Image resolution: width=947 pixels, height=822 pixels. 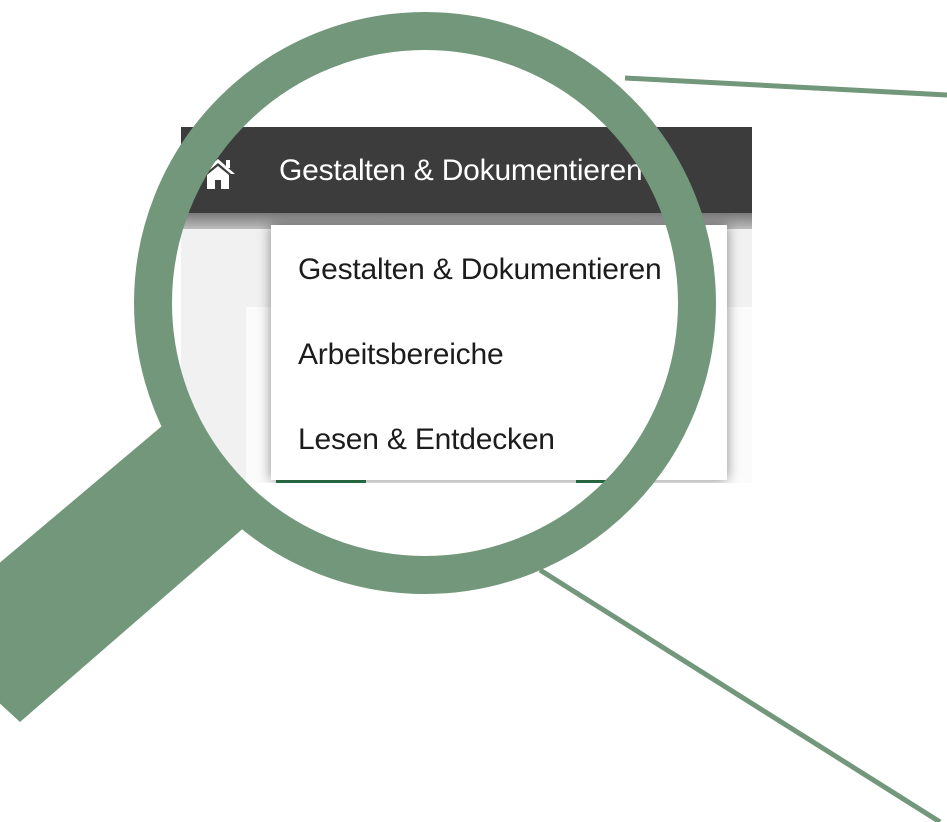 I want to click on dropdown-item-gestalten-dokumentieren: Gestalten & Dokumentieren, so click(x=480, y=270).